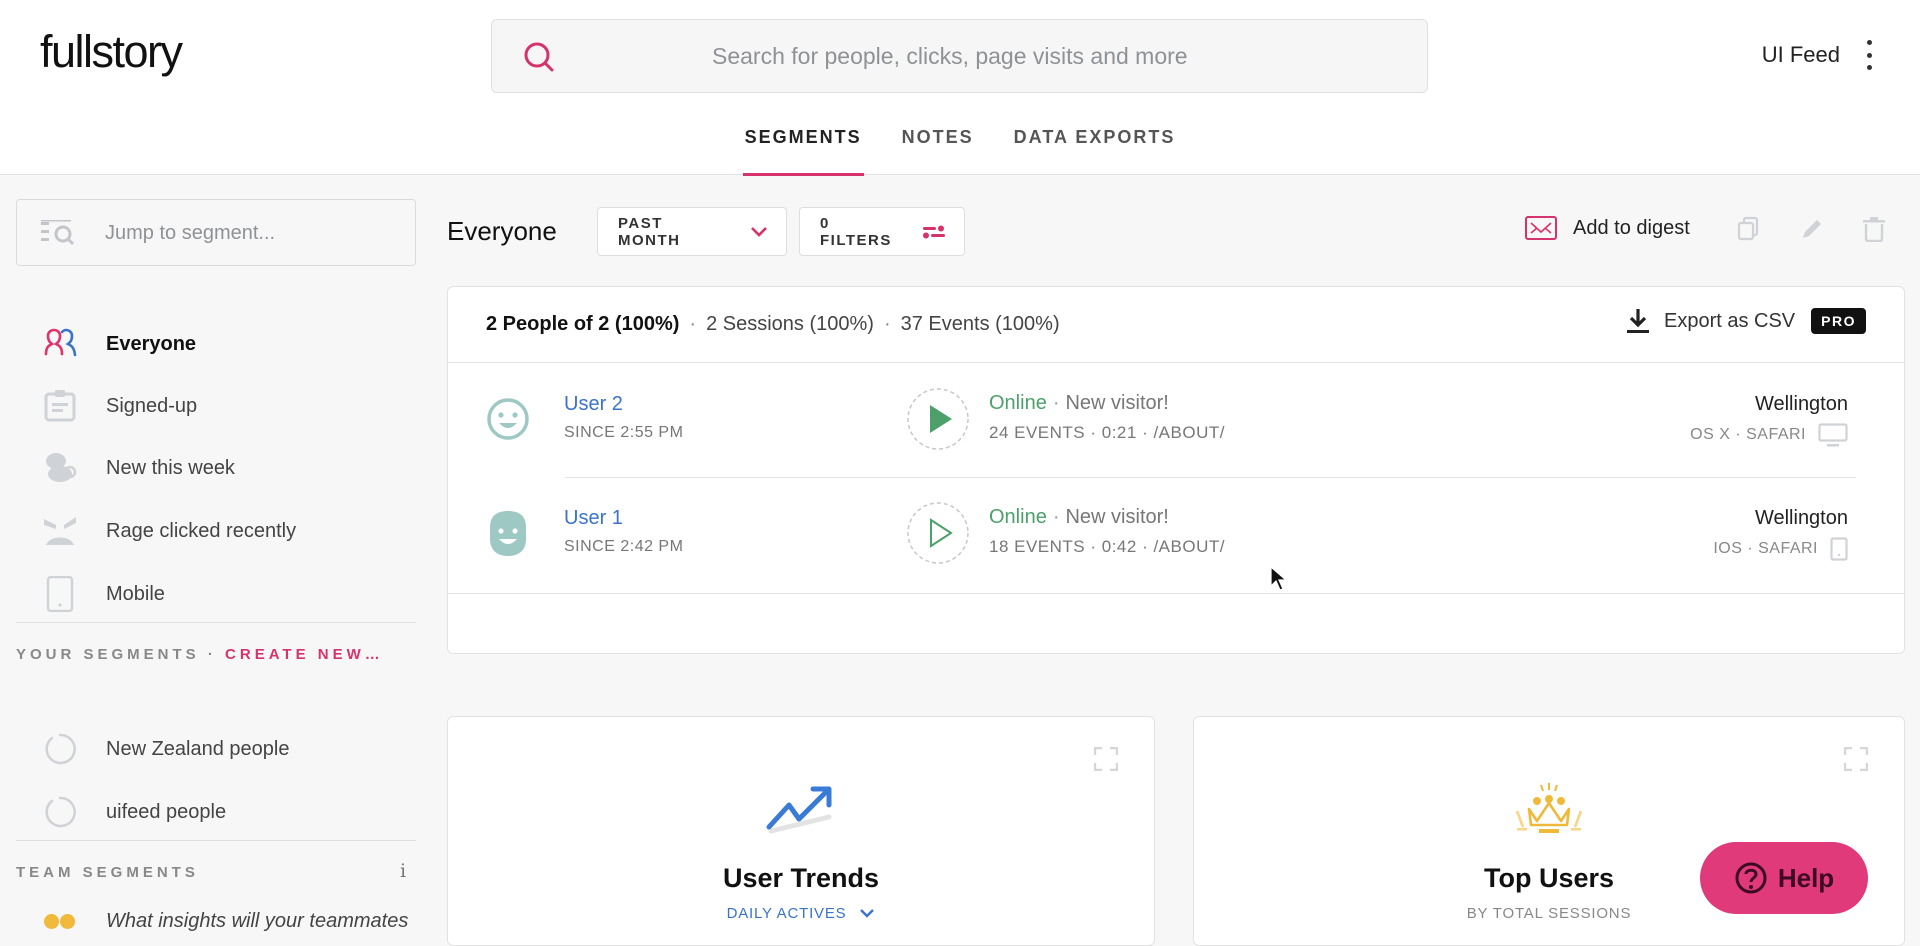  Describe the element at coordinates (215, 344) in the screenshot. I see `sidebar-item-everyone: Everyone` at that location.